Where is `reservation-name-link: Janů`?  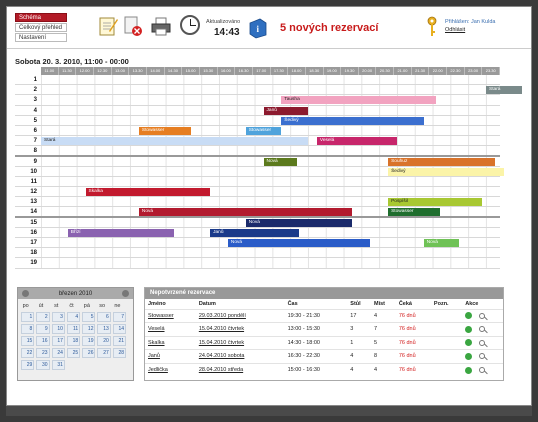
reservation-name-link: Janů is located at coordinates (170, 356).